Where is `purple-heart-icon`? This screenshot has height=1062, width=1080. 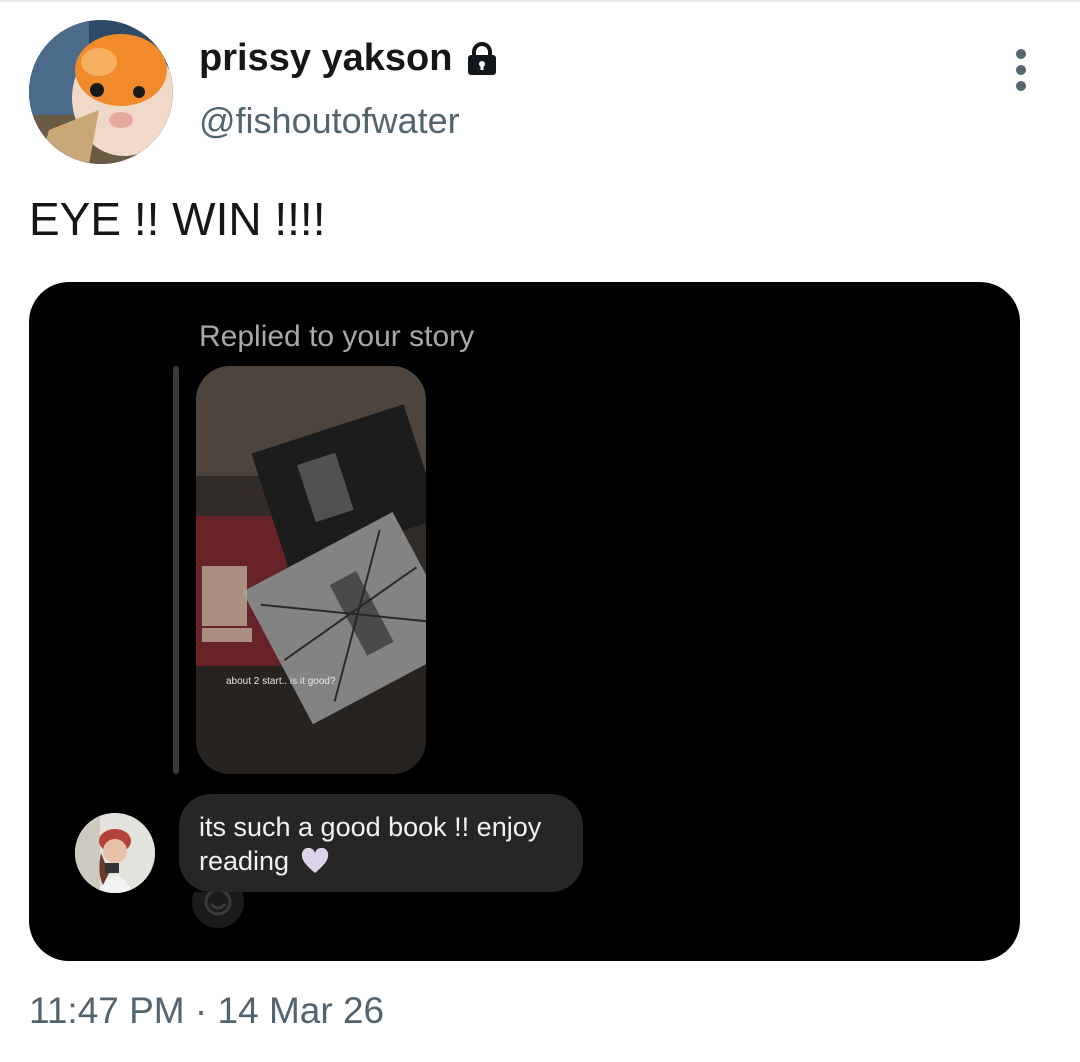
purple-heart-icon is located at coordinates (315, 860).